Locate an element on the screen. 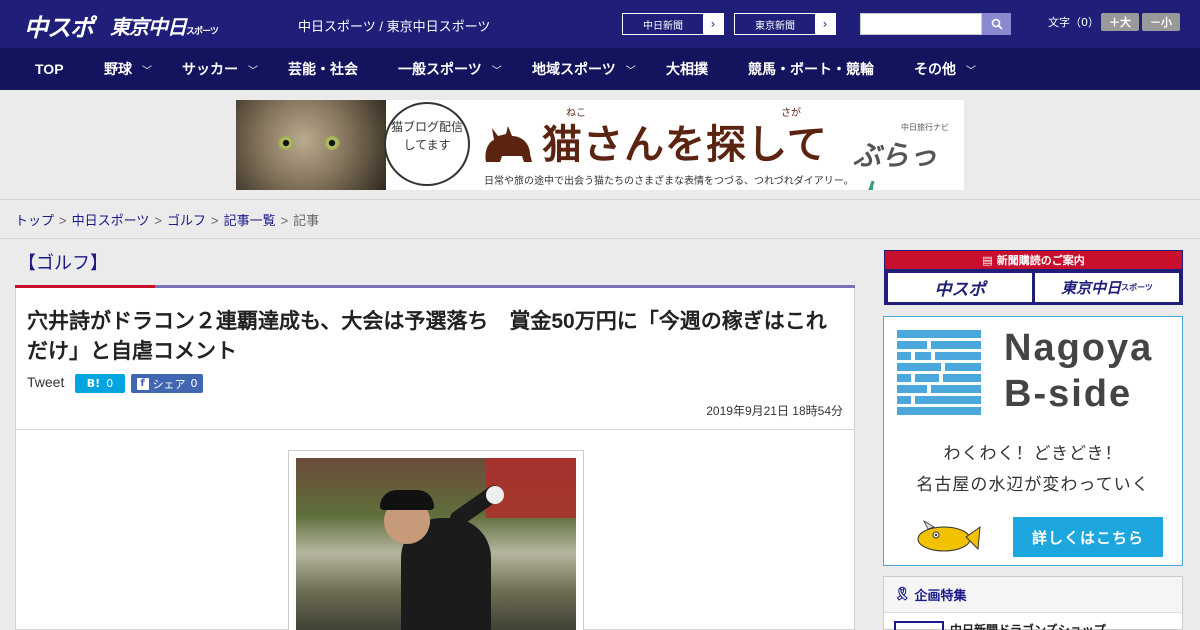 The height and width of the screenshot is (630, 1200). golfer-cap is located at coordinates (407, 500).